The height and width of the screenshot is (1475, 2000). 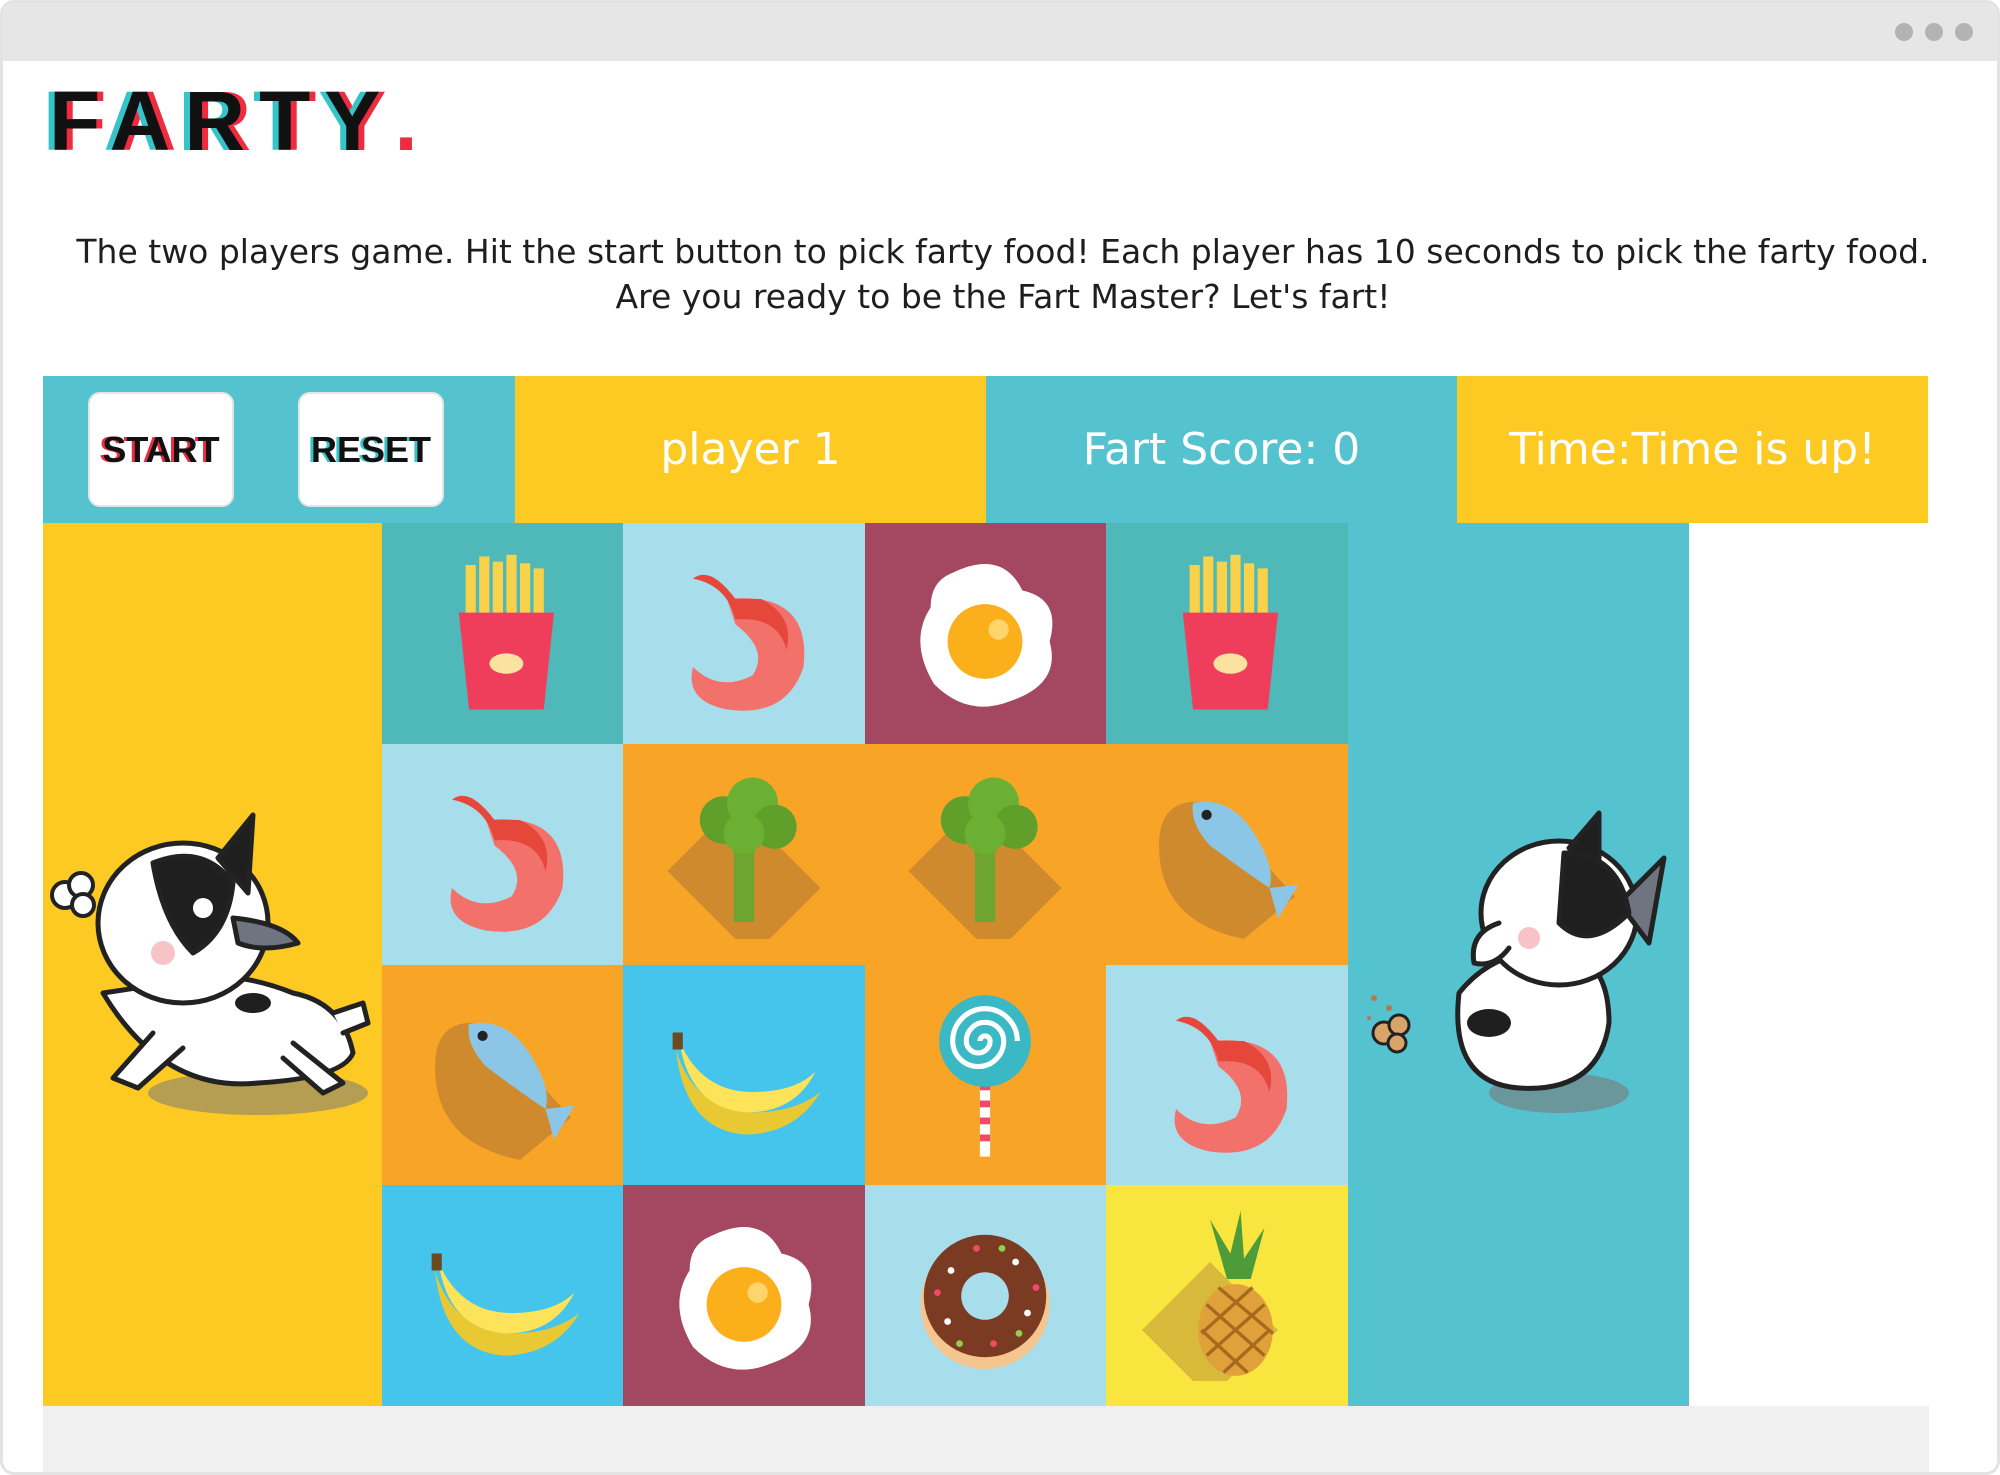 What do you see at coordinates (985, 1301) in the screenshot?
I see `donut-icon` at bounding box center [985, 1301].